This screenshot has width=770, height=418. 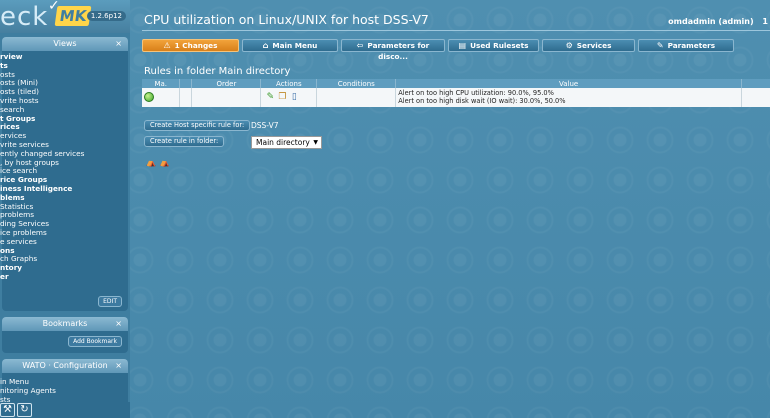 What do you see at coordinates (64, 171) in the screenshot?
I see `sidebar-item: ice search` at bounding box center [64, 171].